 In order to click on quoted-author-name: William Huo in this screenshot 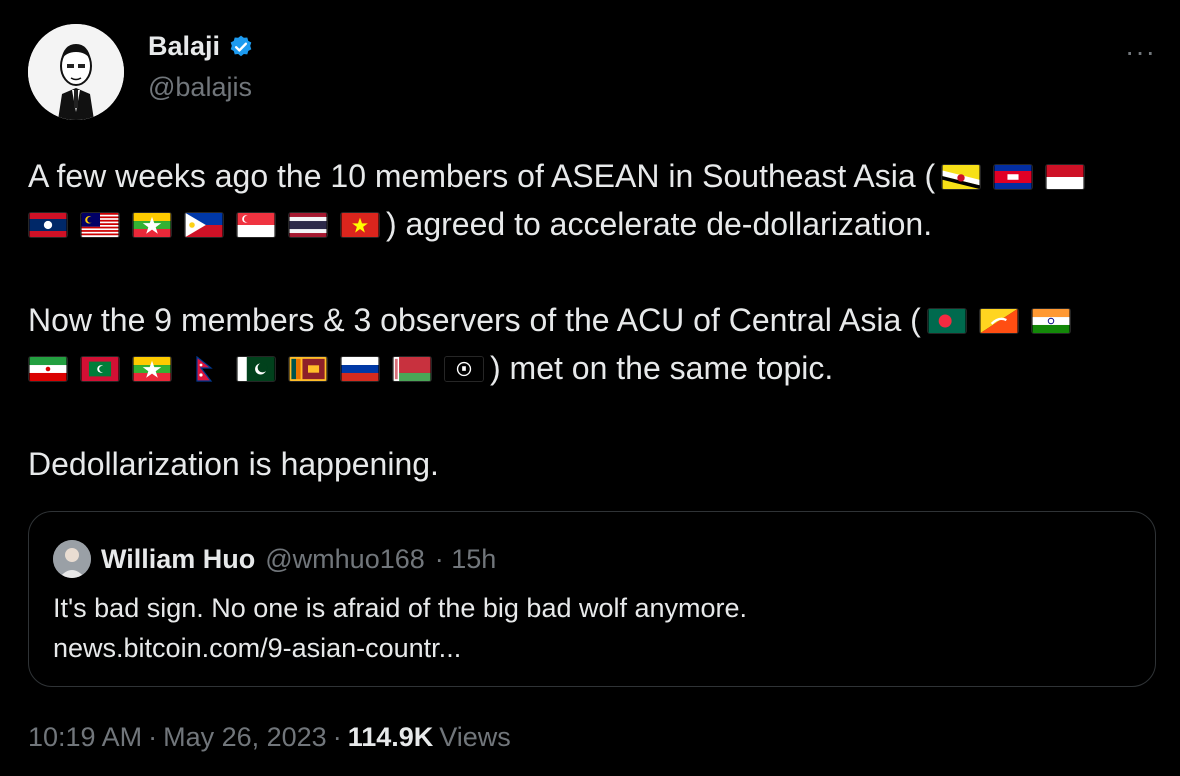, I will do `click(178, 559)`.